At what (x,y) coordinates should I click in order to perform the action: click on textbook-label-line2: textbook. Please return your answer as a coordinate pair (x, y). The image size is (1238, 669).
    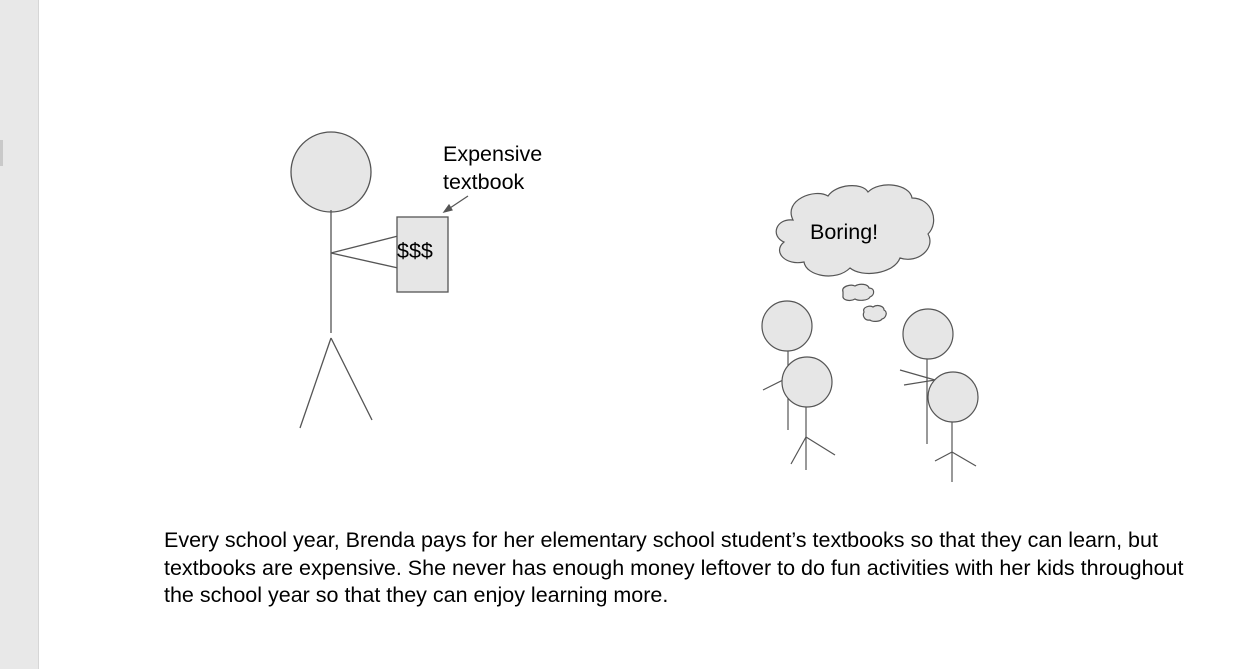
    Looking at the image, I should click on (484, 182).